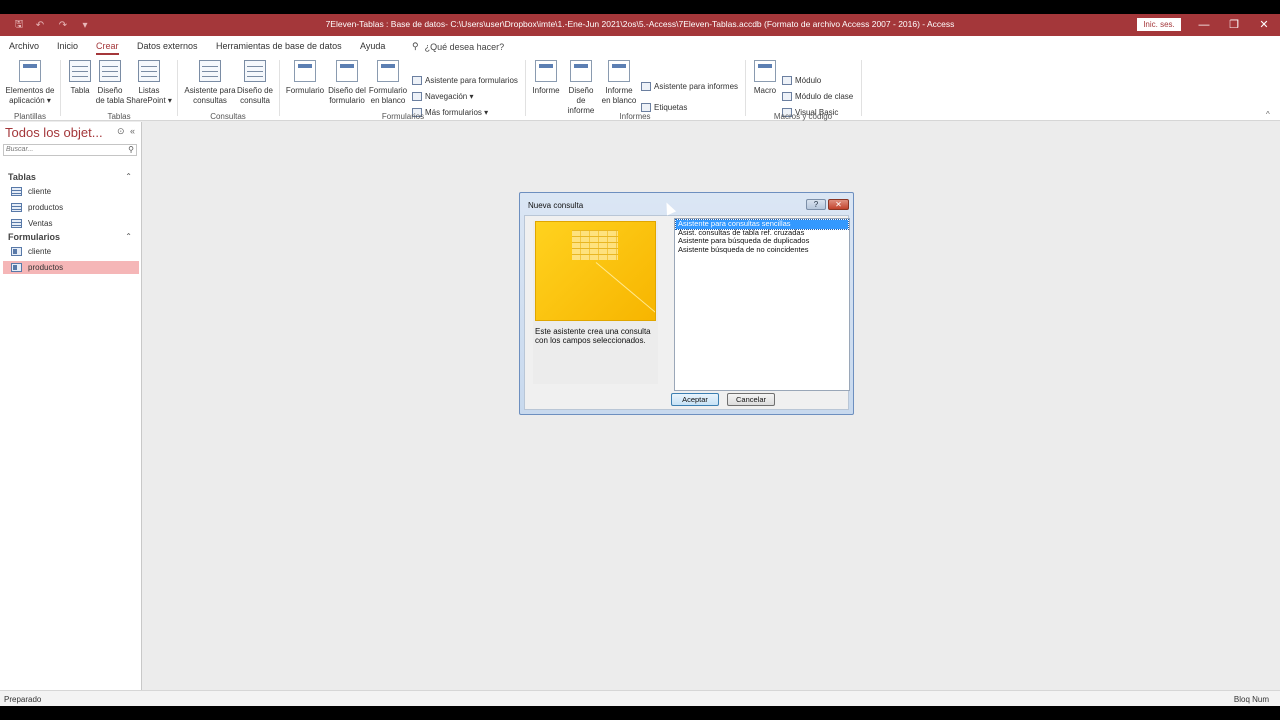 This screenshot has width=1280, height=720. What do you see at coordinates (471, 80) in the screenshot?
I see `form-wizard-label: Asistente para formularios` at bounding box center [471, 80].